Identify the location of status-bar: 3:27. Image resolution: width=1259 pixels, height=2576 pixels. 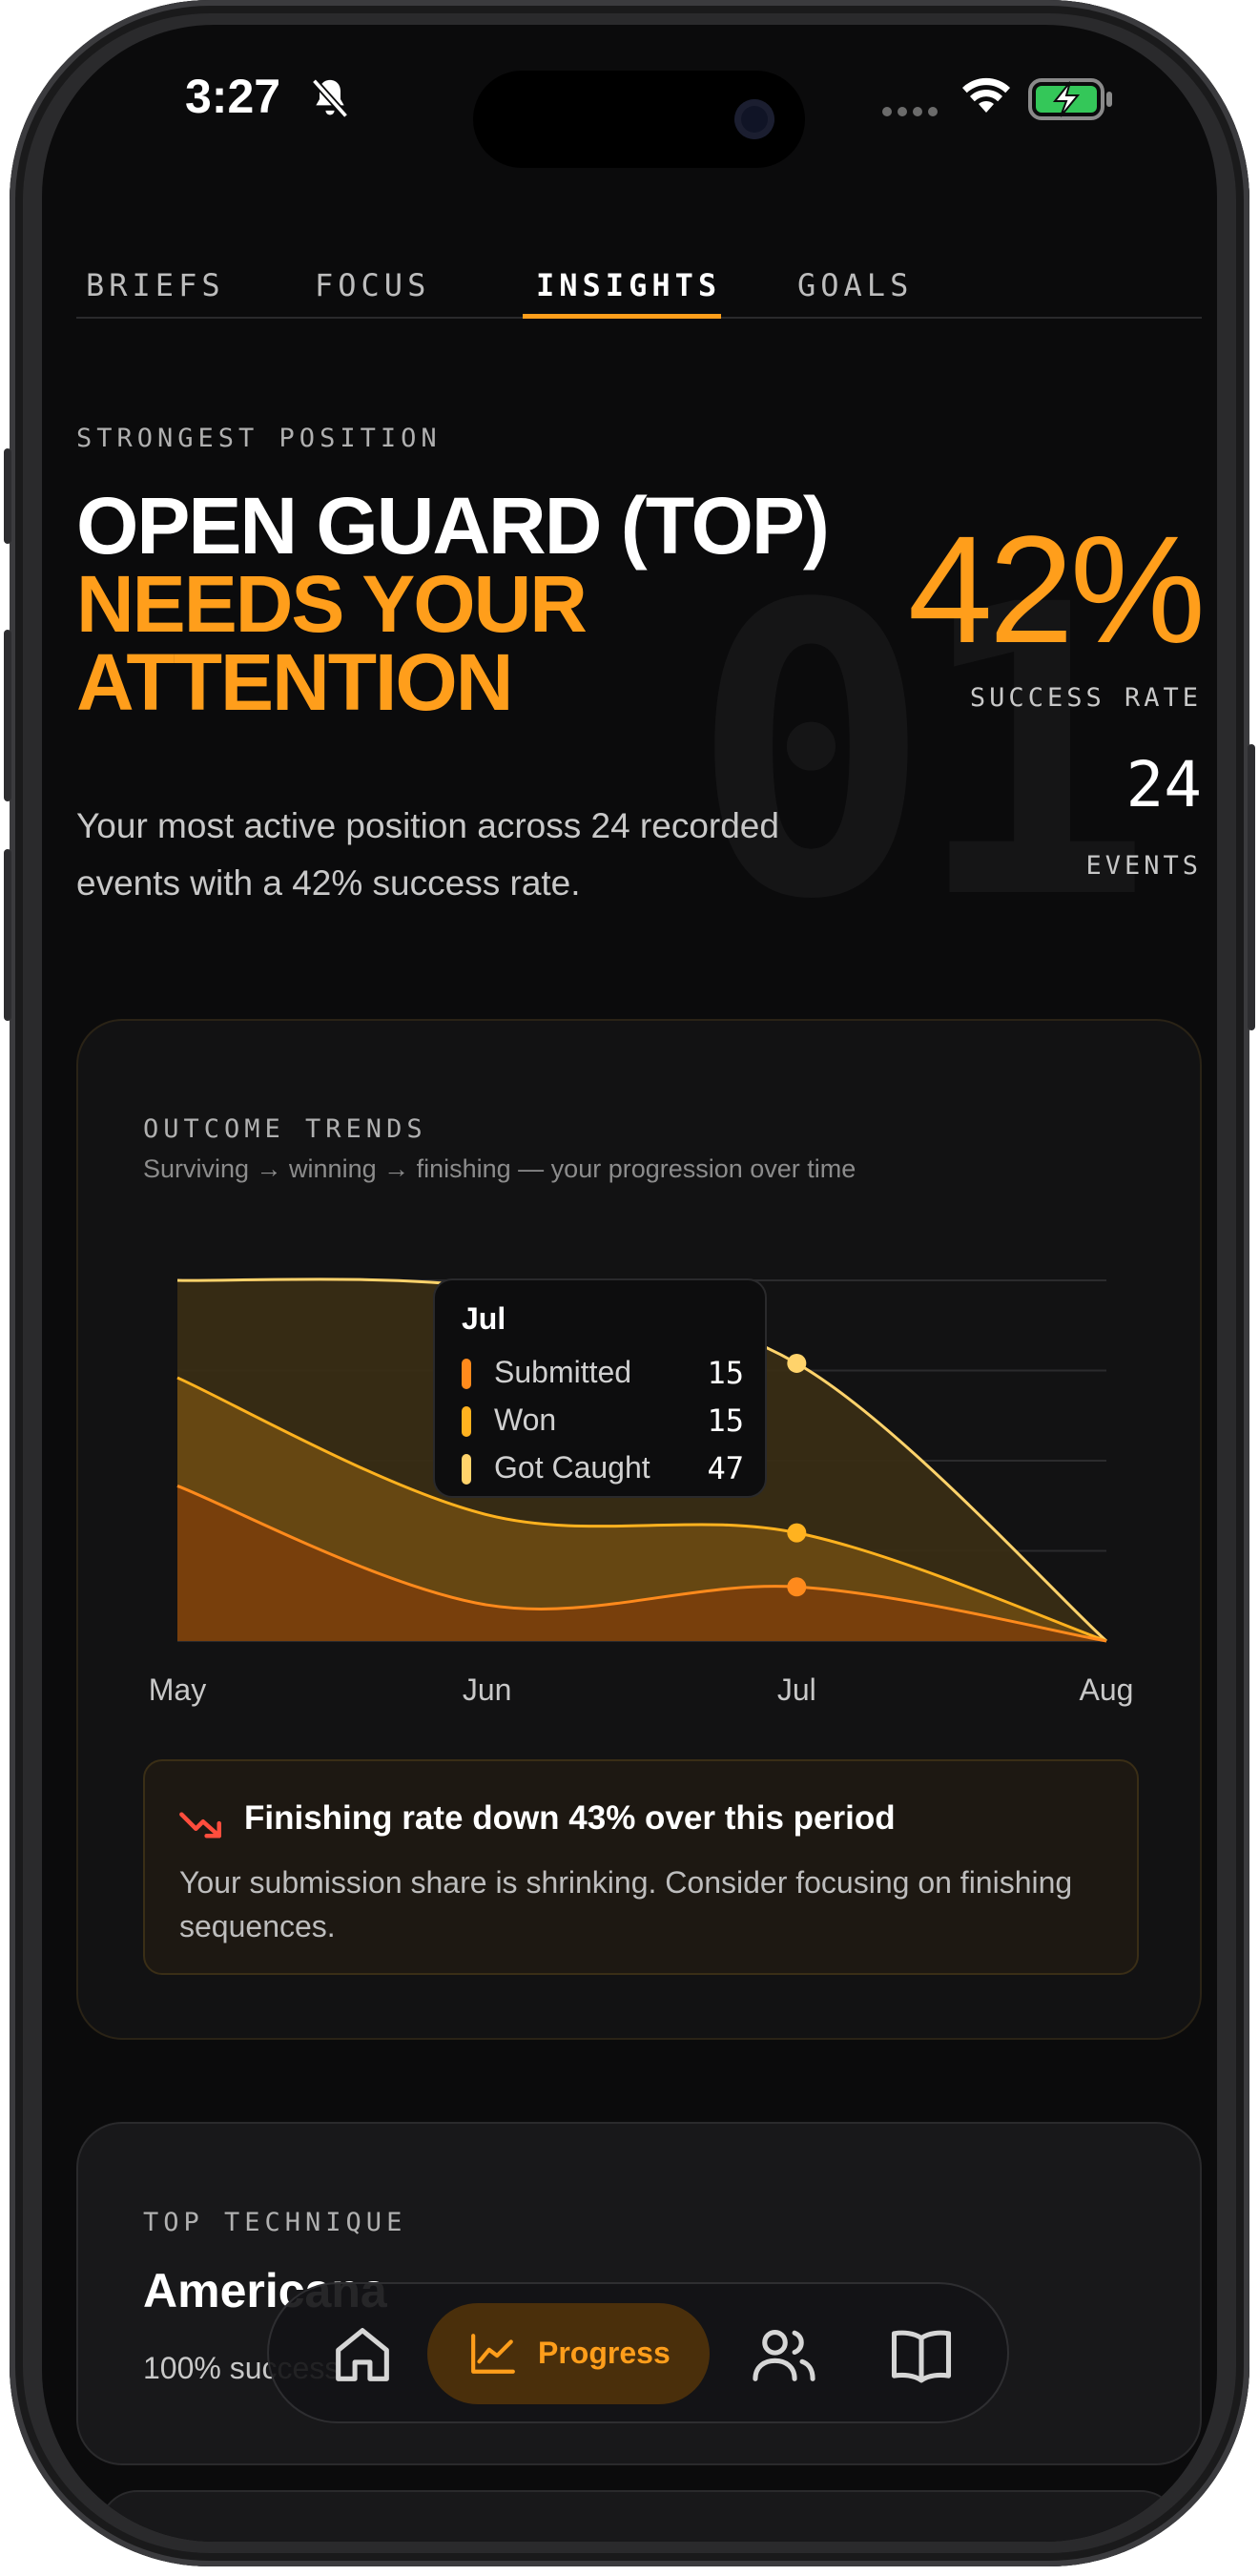
(629, 96).